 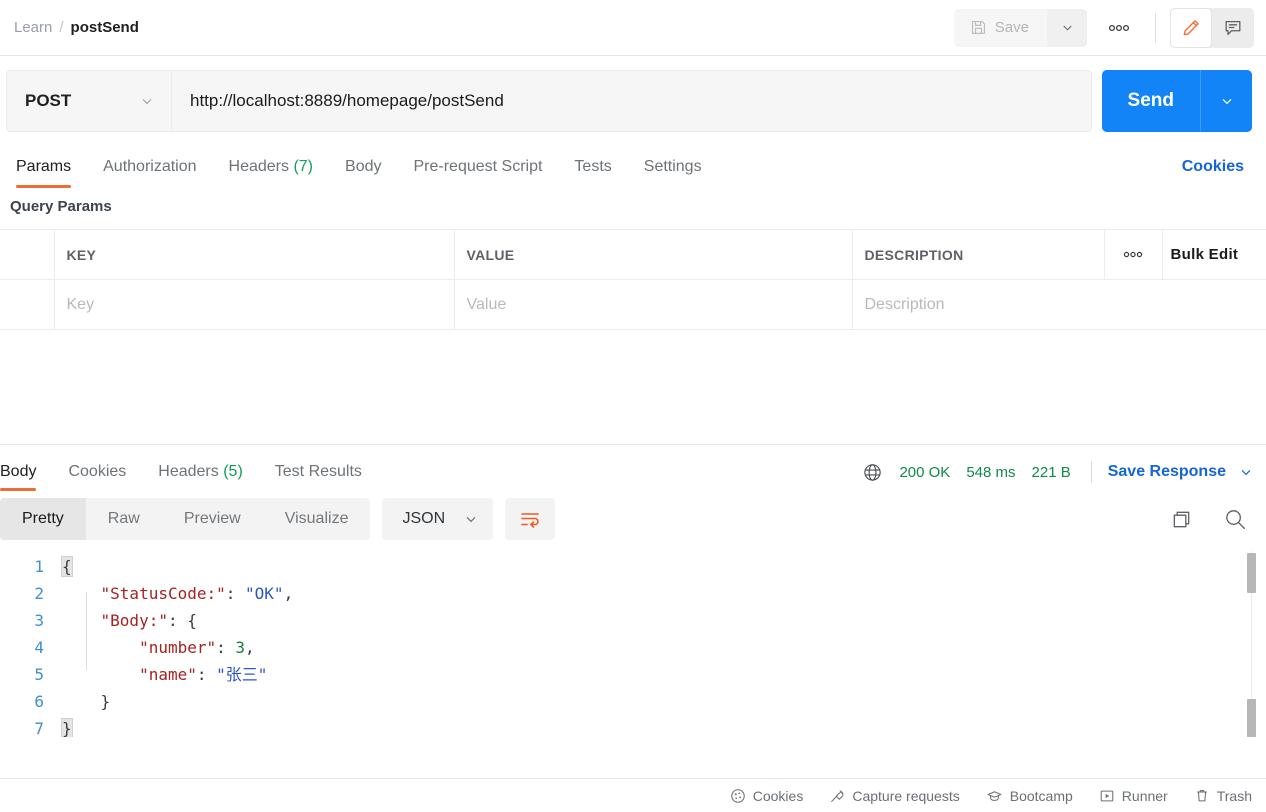 I want to click on view-mode-label: Raw, so click(x=123, y=518).